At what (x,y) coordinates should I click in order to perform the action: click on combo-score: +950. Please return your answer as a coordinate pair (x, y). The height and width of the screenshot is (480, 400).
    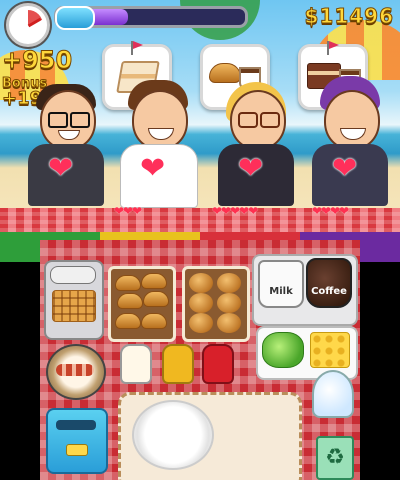
    Looking at the image, I should click on (37, 60).